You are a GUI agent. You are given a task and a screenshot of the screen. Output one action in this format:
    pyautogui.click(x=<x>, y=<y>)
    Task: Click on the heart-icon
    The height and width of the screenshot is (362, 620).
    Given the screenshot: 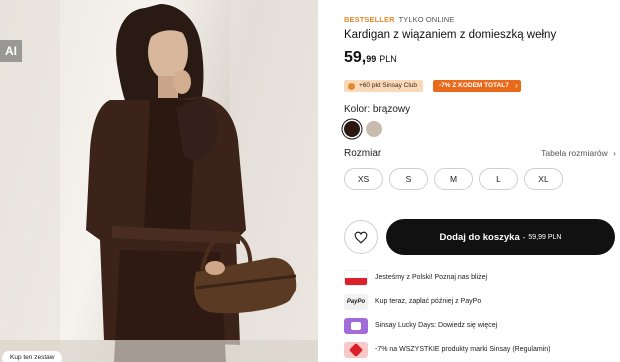 What is the action you would take?
    pyautogui.click(x=361, y=237)
    